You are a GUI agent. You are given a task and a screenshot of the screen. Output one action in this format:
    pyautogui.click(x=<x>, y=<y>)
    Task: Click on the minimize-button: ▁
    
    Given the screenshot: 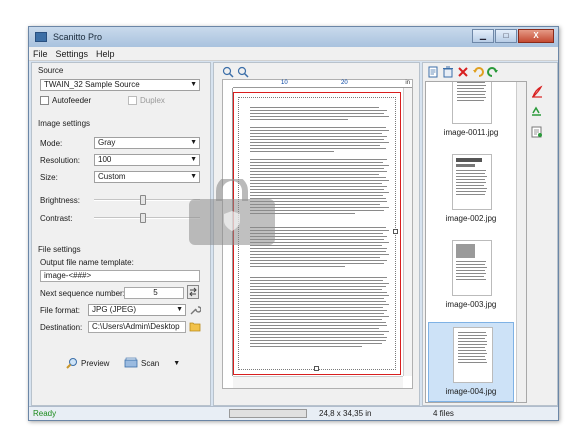 What is the action you would take?
    pyautogui.click(x=483, y=36)
    